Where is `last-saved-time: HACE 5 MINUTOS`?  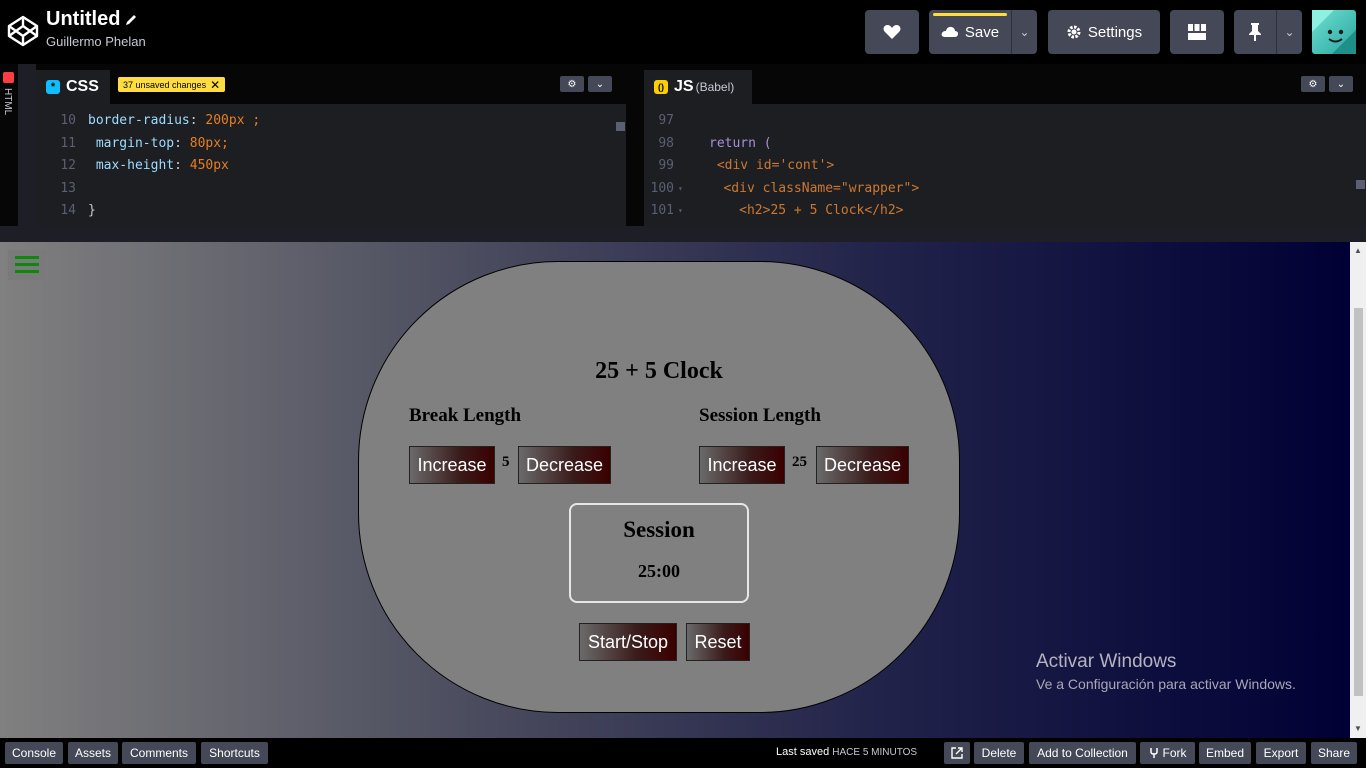
last-saved-time: HACE 5 MINUTOS is located at coordinates (875, 752).